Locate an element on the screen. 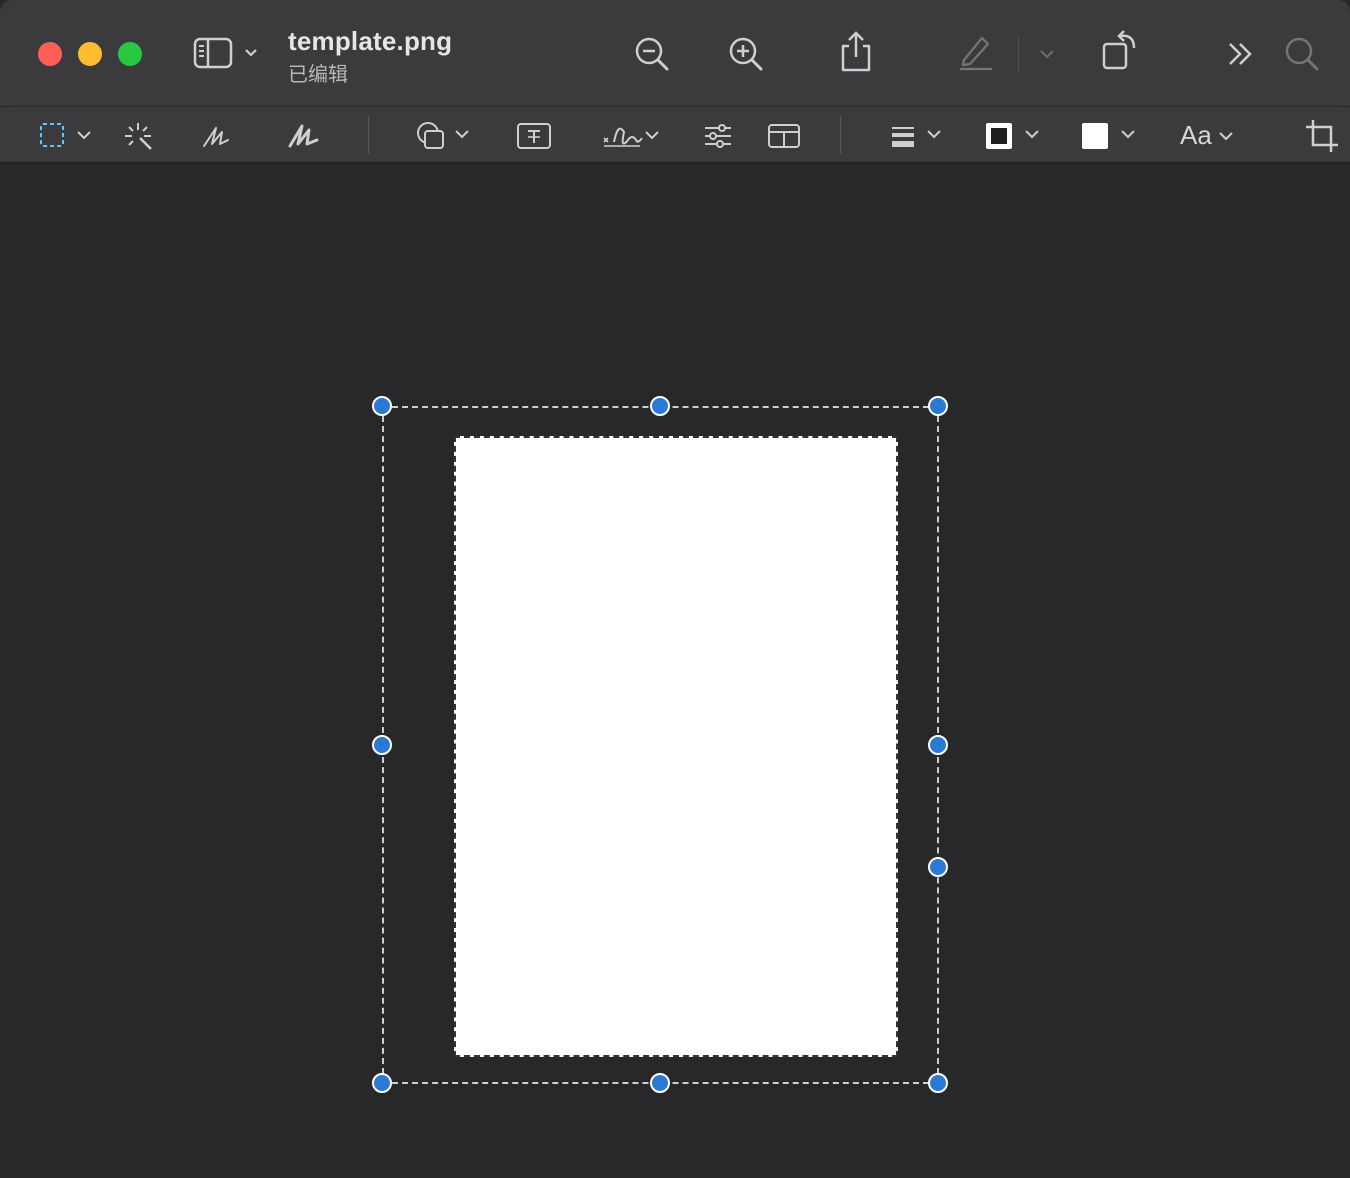 The image size is (1350, 1178). toolbar-divider is located at coordinates (676, 106).